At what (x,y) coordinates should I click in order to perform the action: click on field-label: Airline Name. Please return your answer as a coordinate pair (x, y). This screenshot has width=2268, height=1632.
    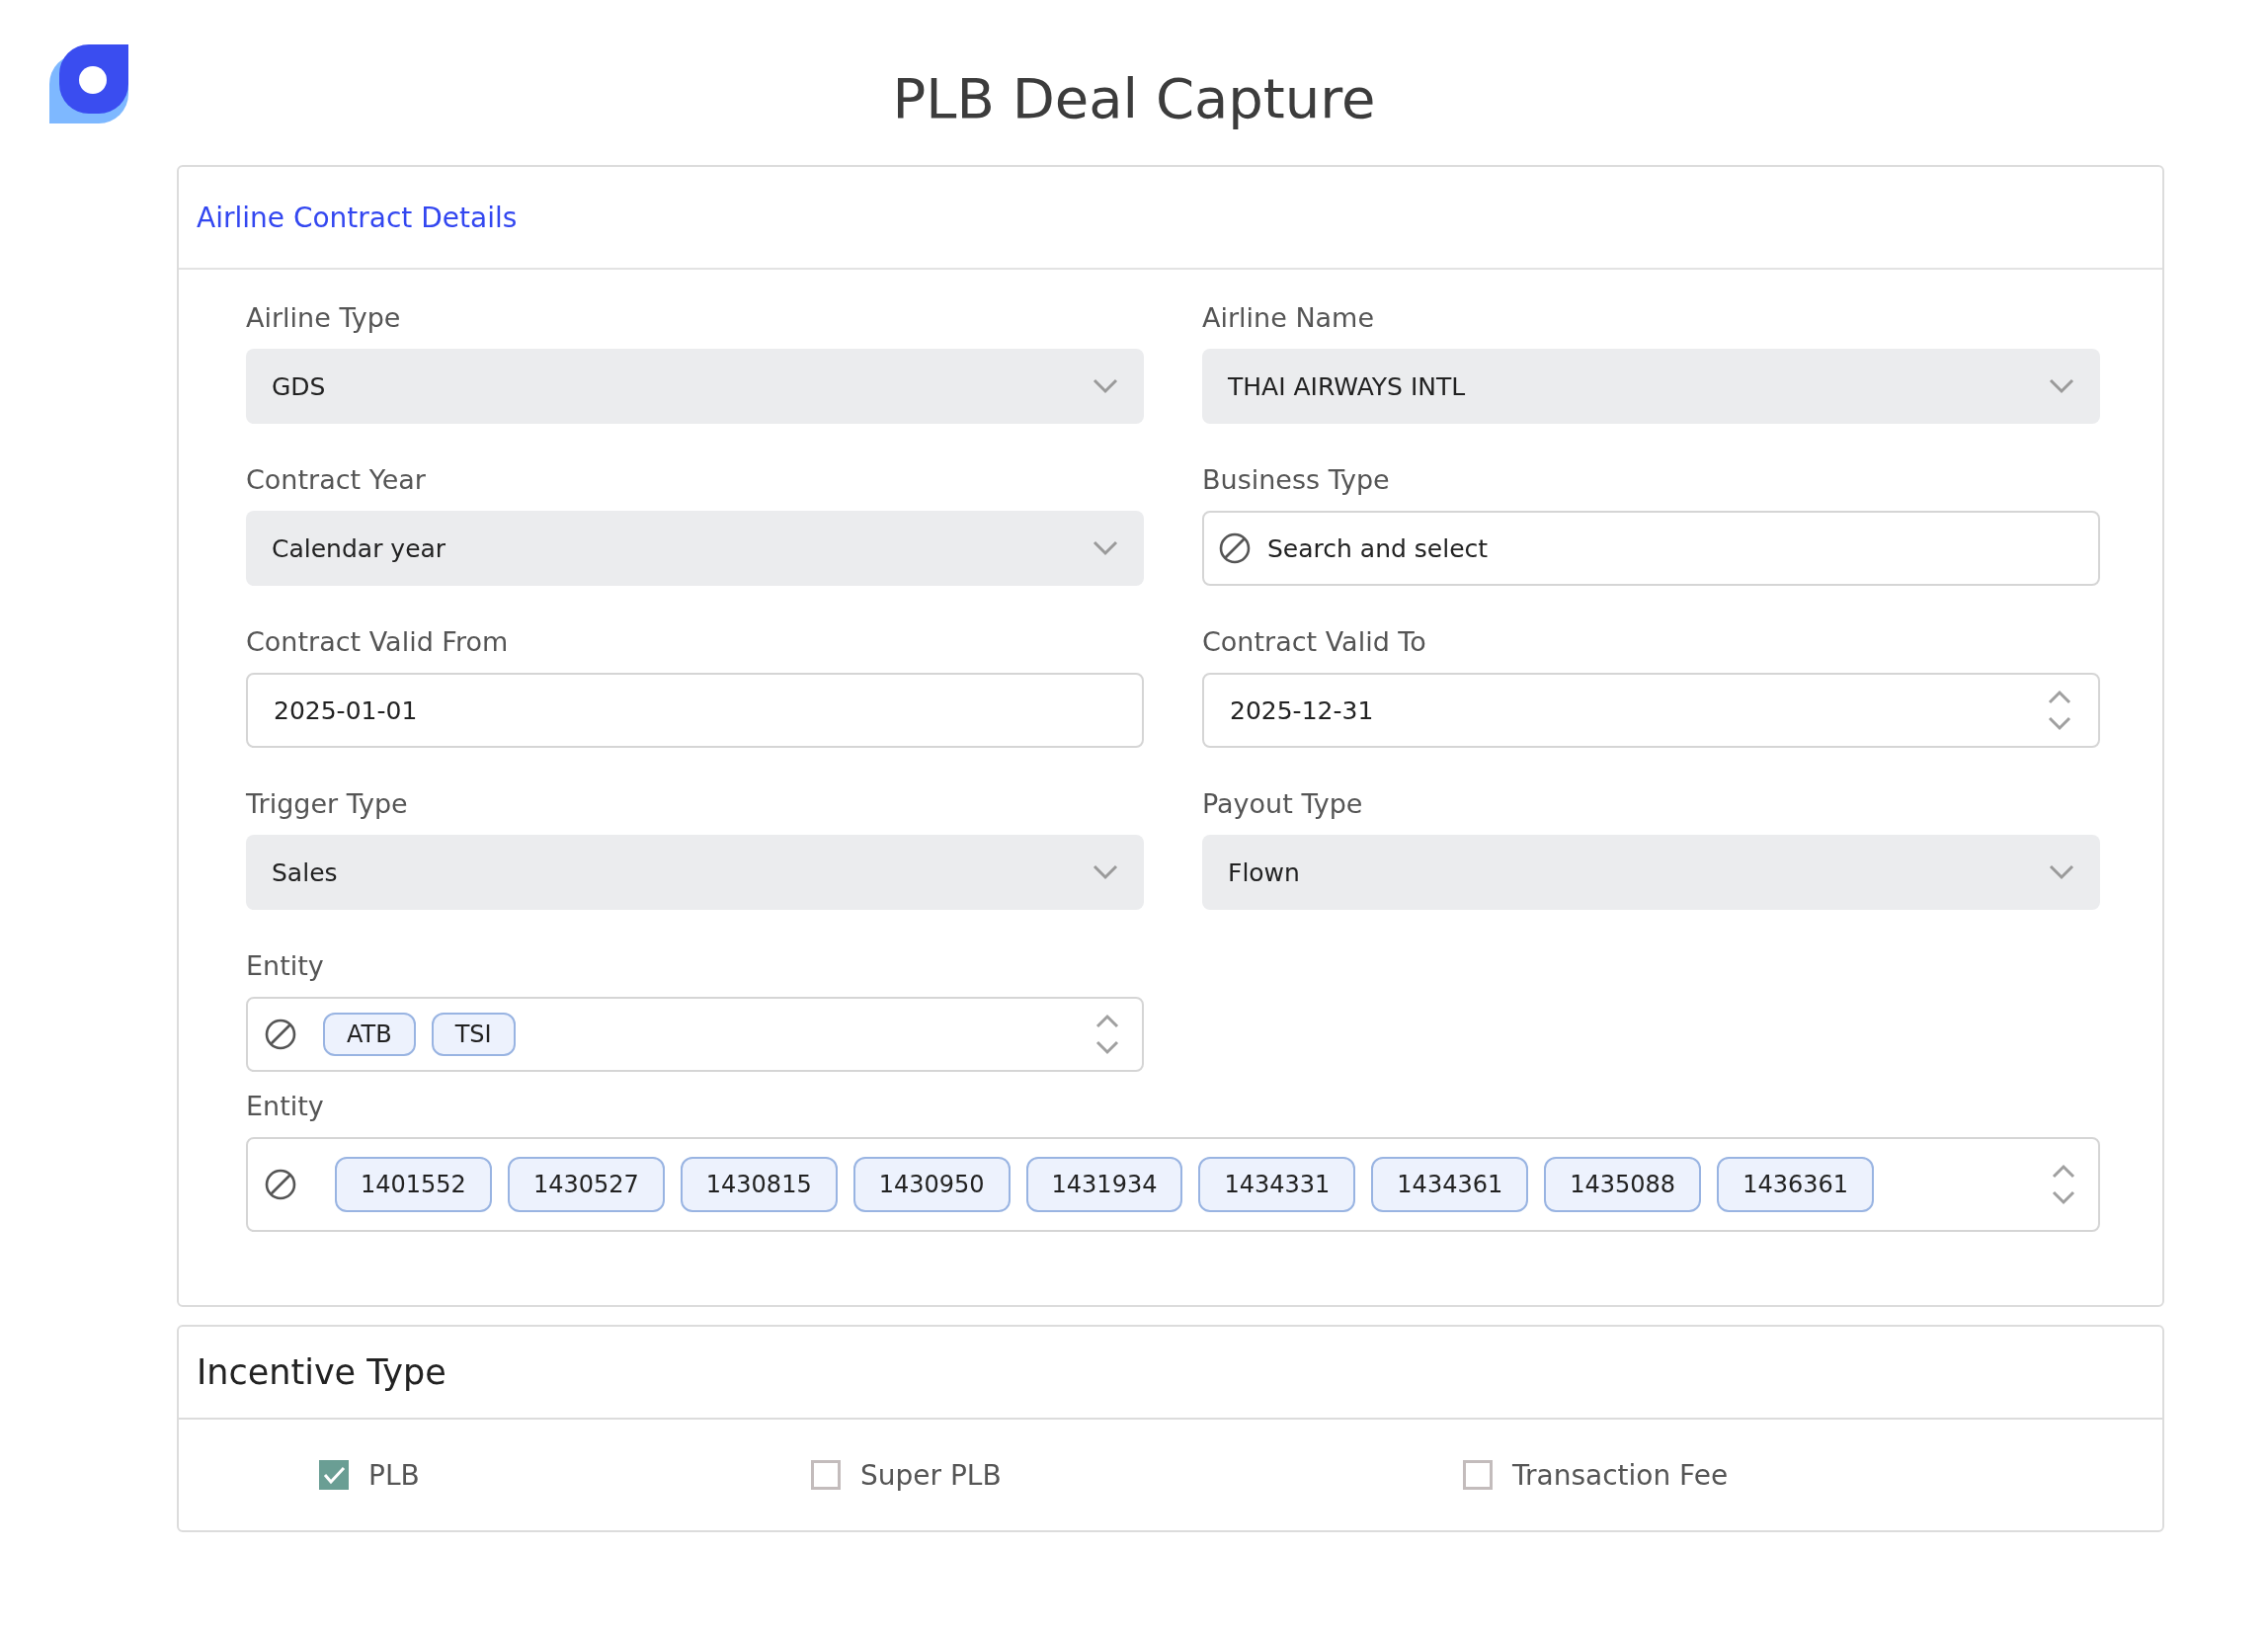
    Looking at the image, I should click on (1289, 317).